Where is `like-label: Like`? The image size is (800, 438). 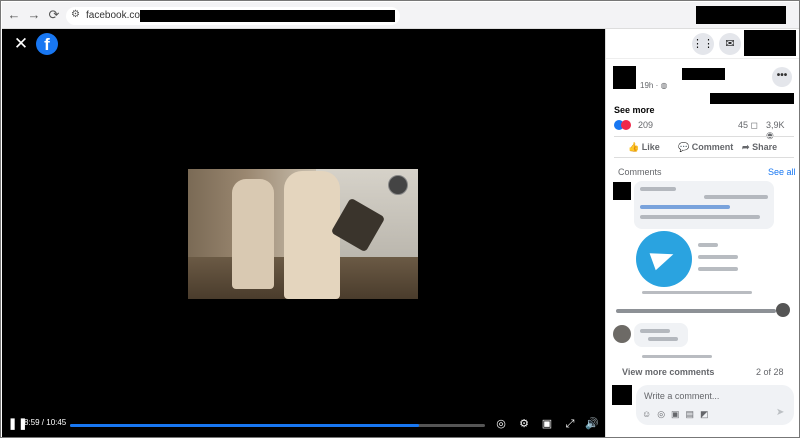 like-label: Like is located at coordinates (650, 147).